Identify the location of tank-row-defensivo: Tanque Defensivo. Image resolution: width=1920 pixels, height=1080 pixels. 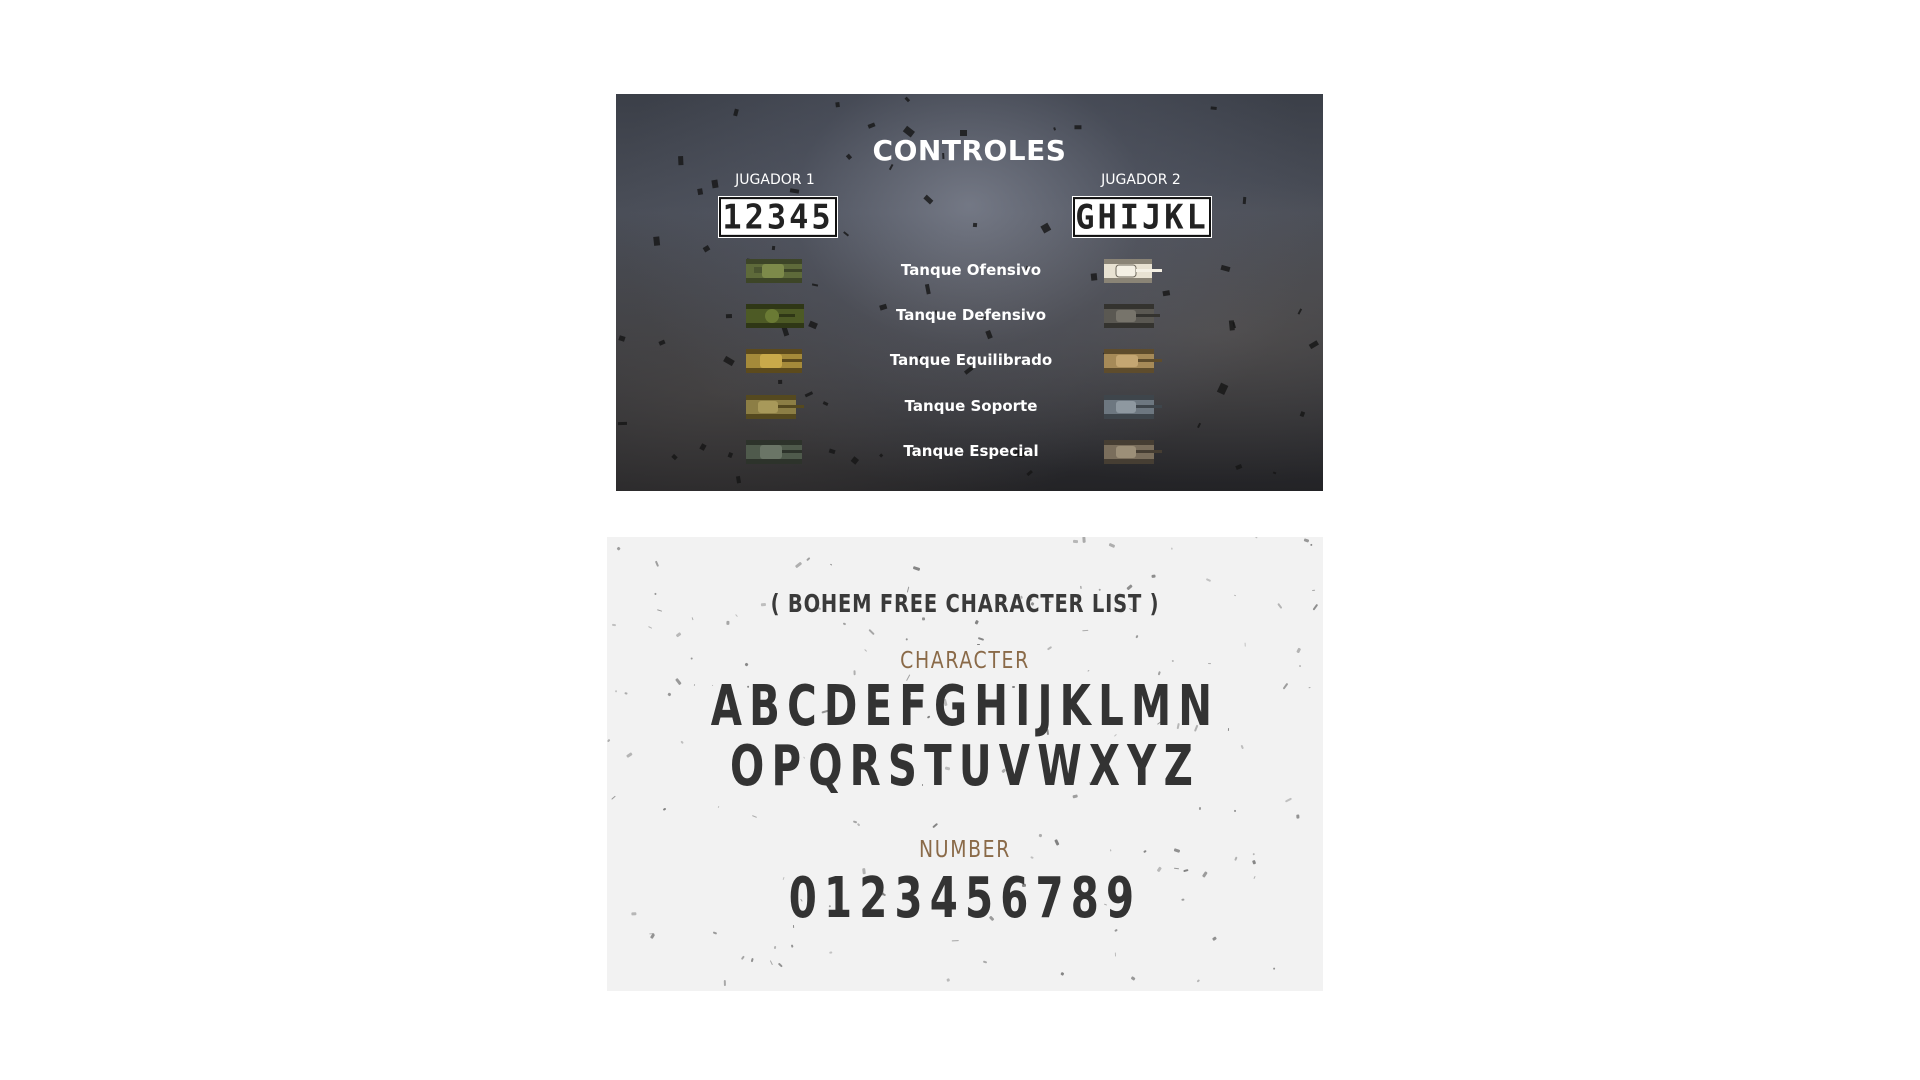
(969, 316).